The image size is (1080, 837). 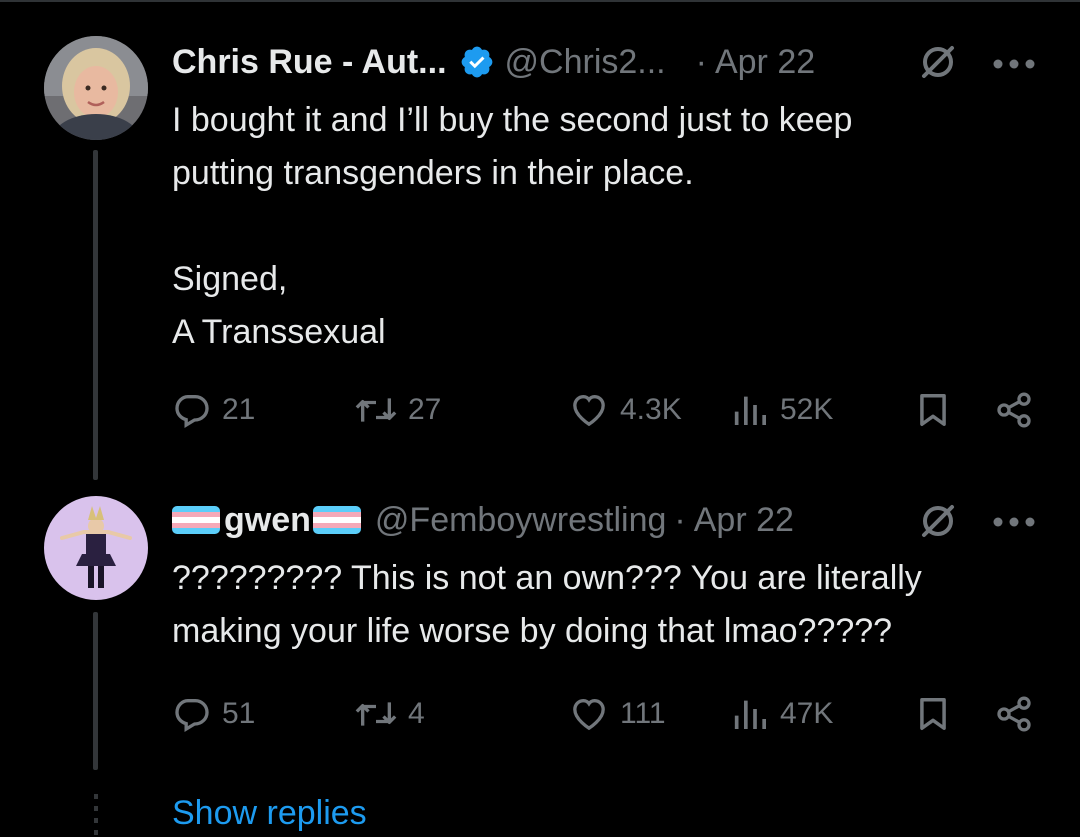 I want to click on reply-button: 21, so click(x=213, y=410).